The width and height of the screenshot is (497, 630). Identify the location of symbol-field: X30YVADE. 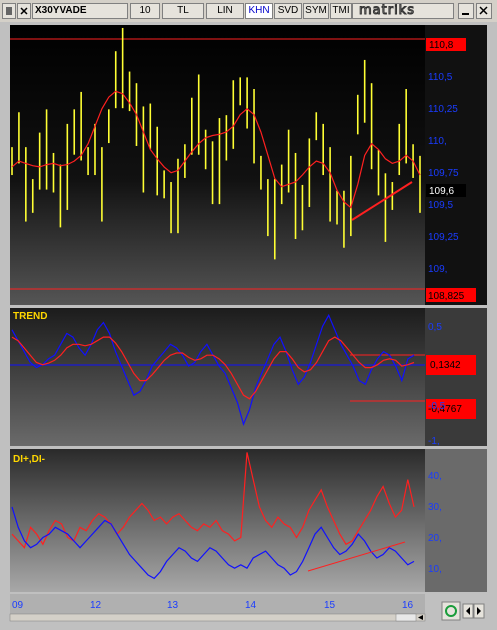
(80, 11).